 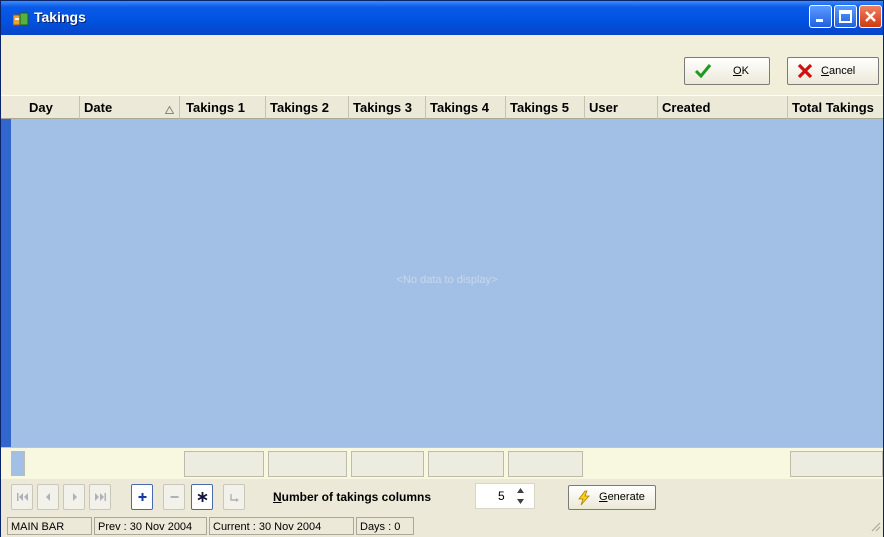 I want to click on takings-columns-label: Number of takings columns, so click(x=352, y=497).